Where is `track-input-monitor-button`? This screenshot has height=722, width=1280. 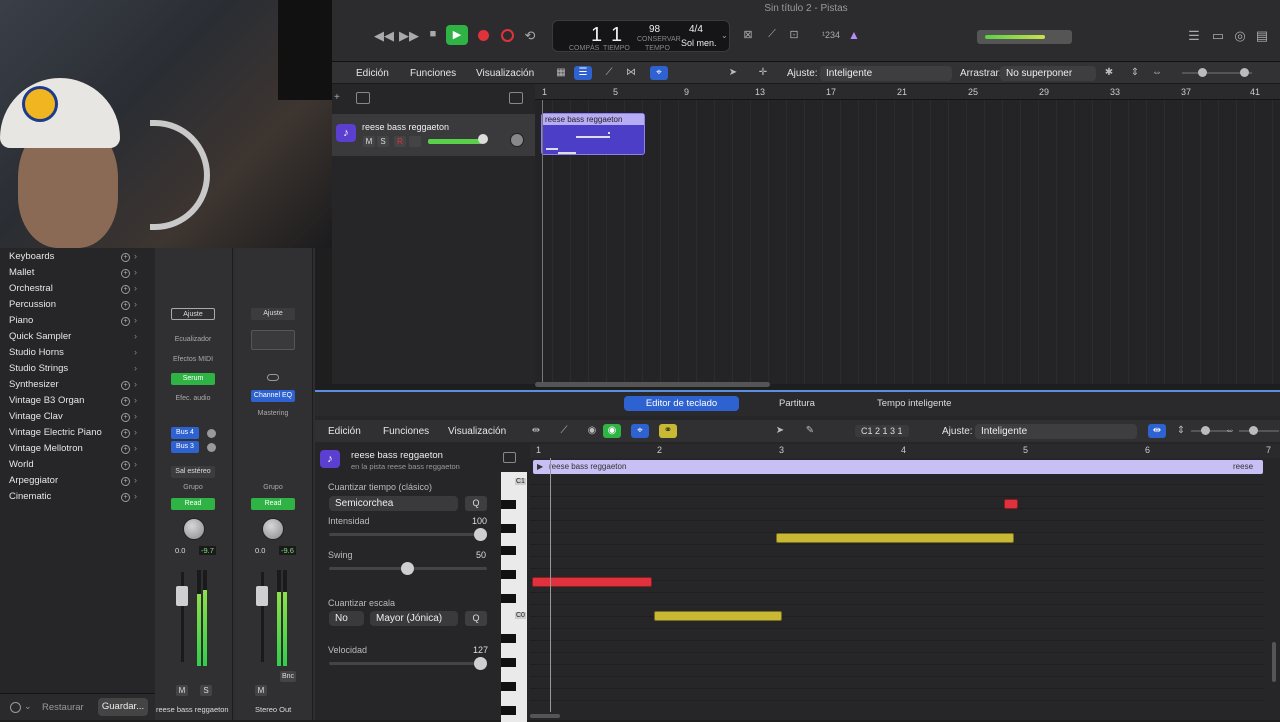
track-input-monitor-button is located at coordinates (415, 141).